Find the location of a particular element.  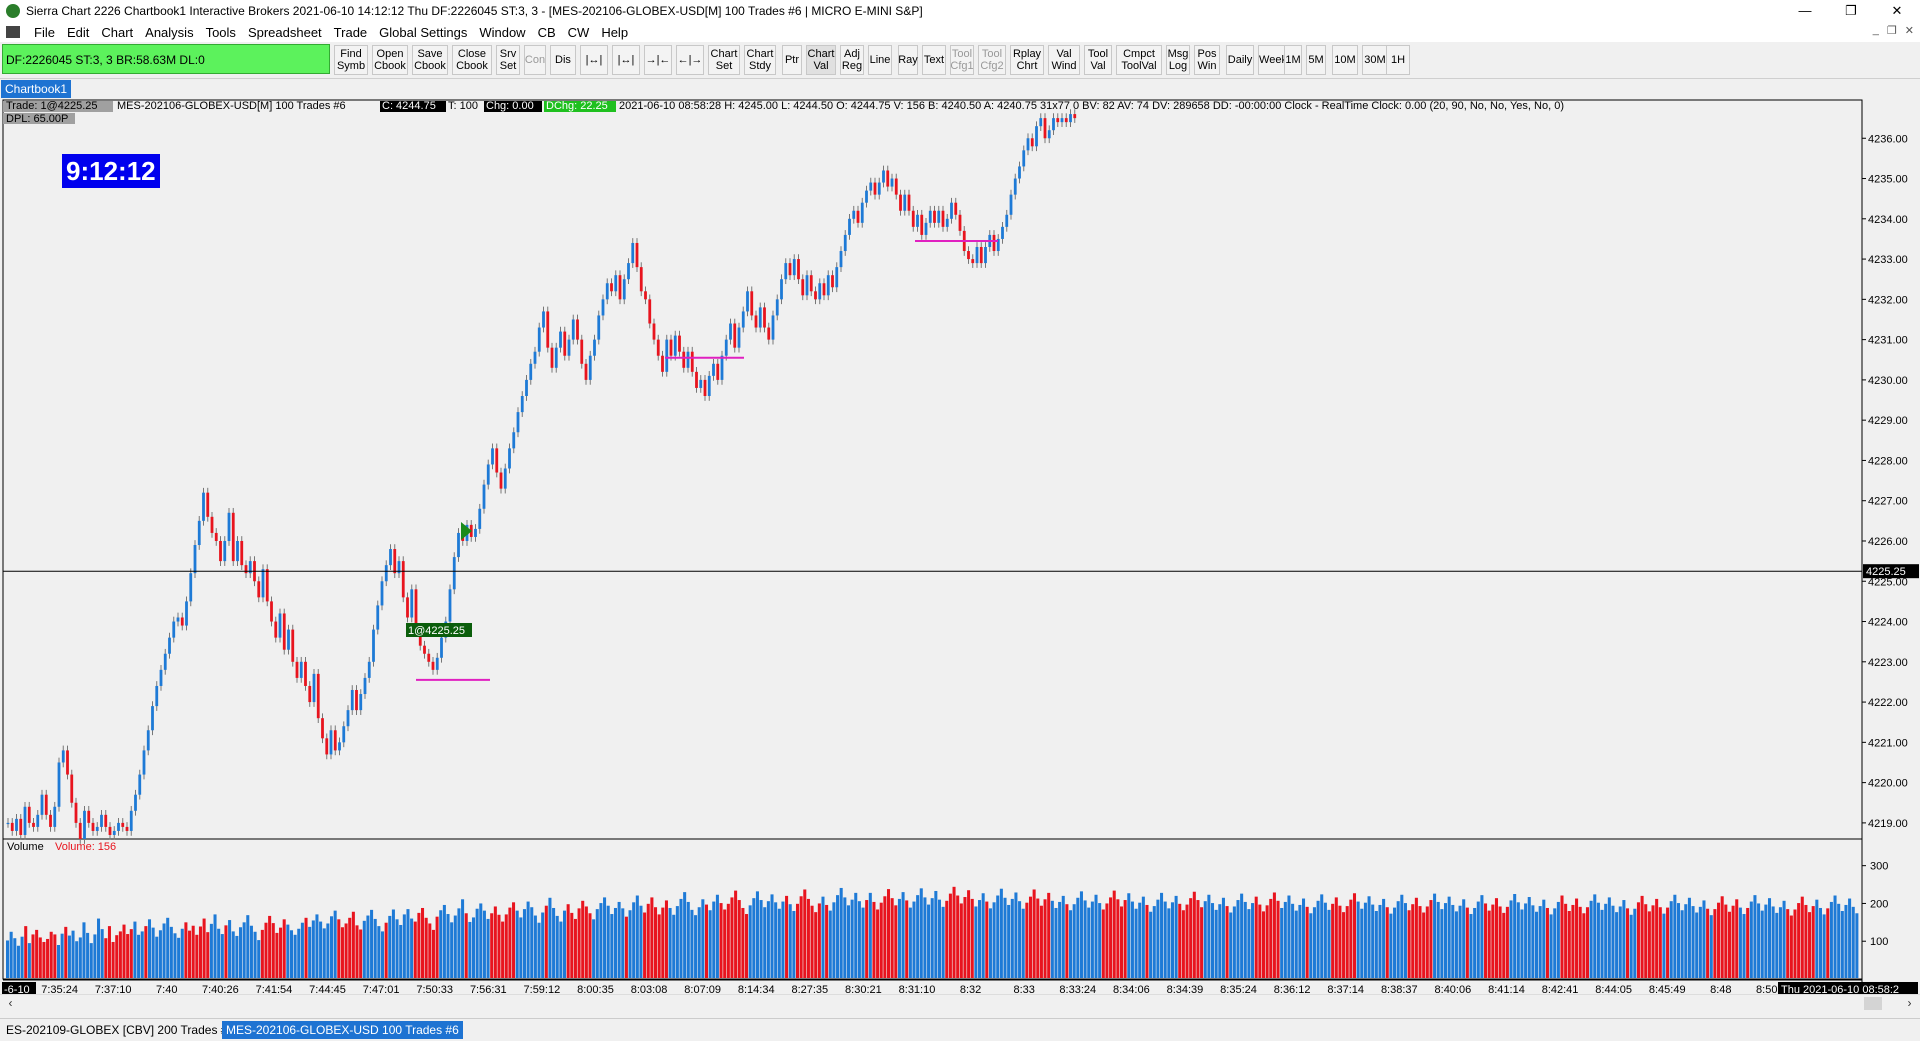

pointer-tool-button: Ptr is located at coordinates (792, 60).